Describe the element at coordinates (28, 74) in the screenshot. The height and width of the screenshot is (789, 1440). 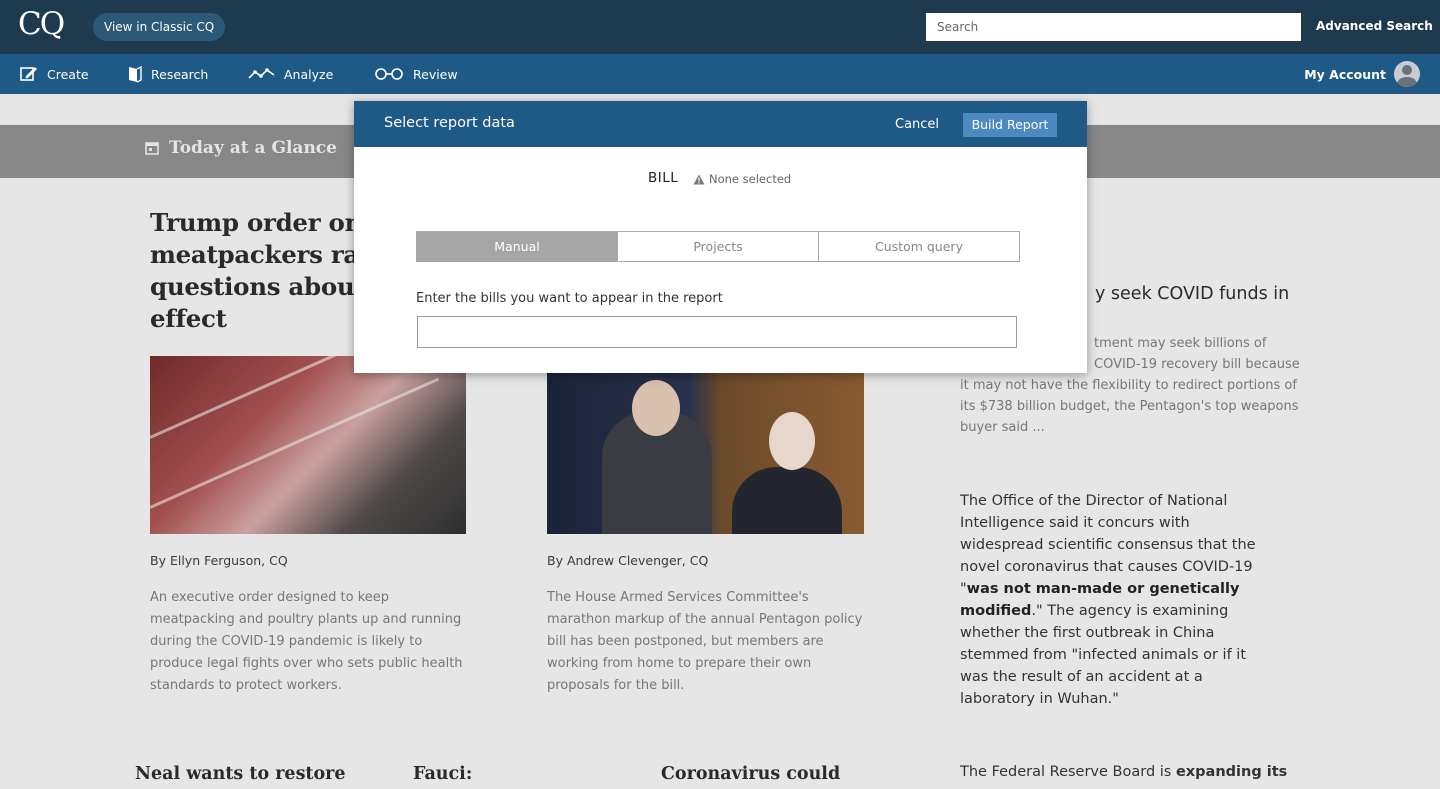
I see `pencil-square-icon` at that location.